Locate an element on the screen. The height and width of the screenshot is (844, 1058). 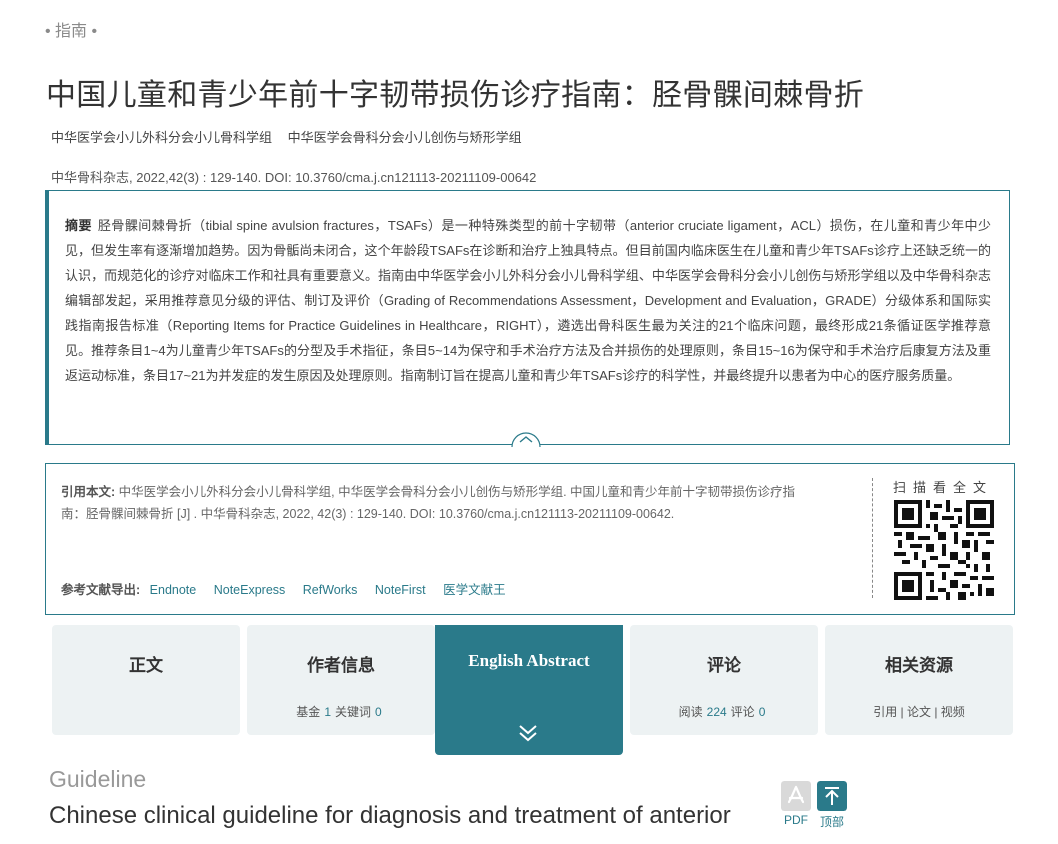
tab-main-text: 正文 is located at coordinates (146, 680).